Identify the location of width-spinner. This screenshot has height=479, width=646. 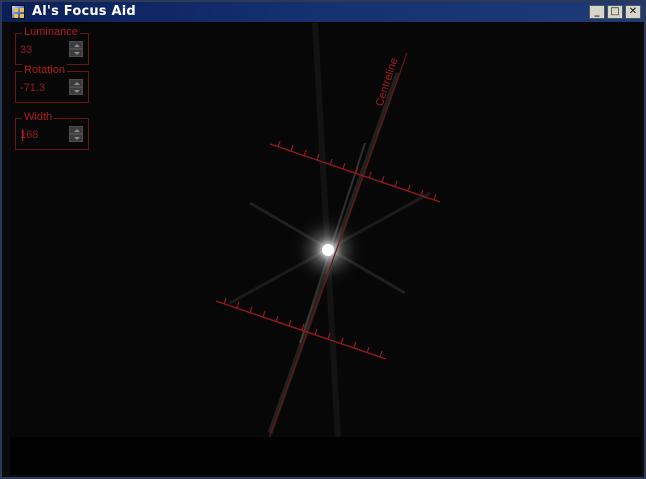
(76, 134).